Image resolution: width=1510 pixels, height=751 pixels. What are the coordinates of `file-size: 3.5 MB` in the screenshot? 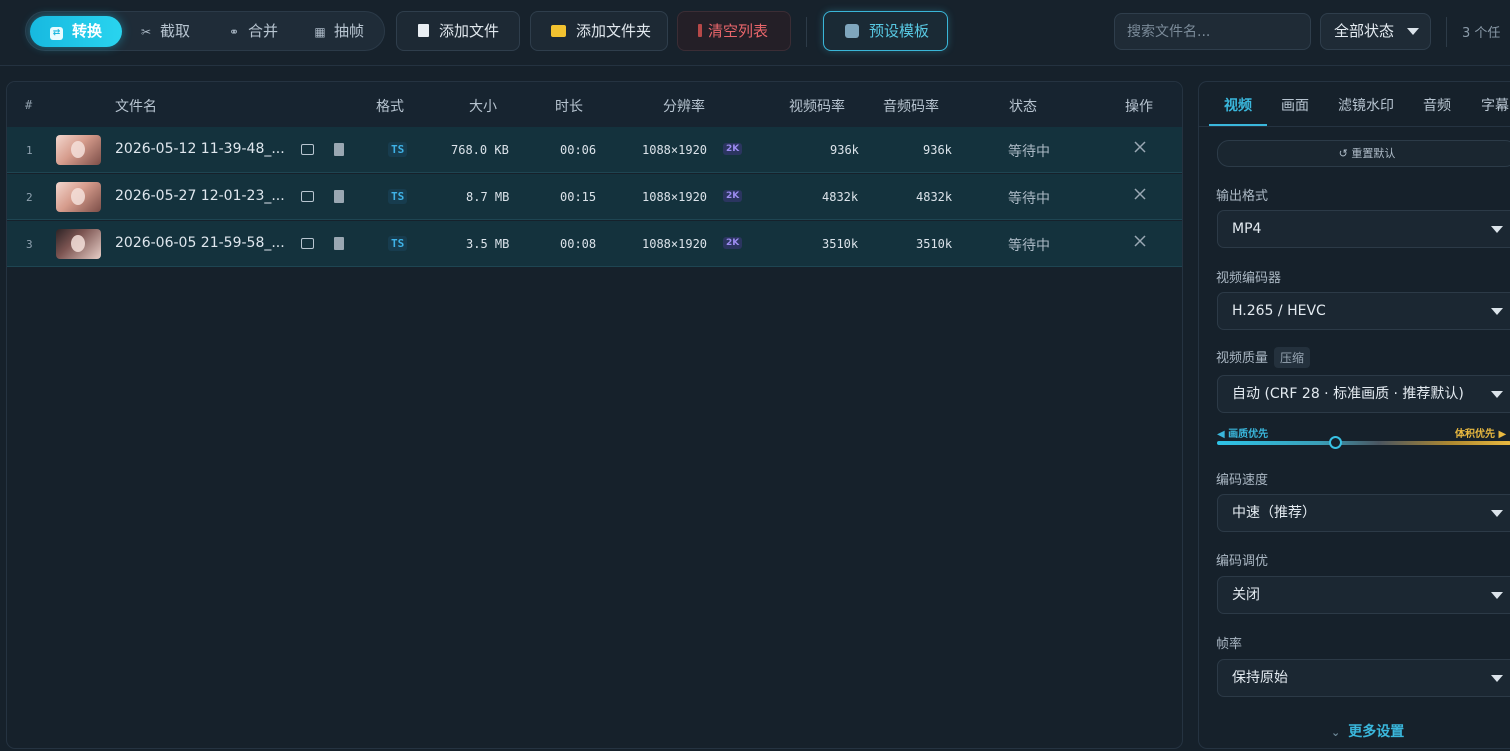 It's located at (488, 244).